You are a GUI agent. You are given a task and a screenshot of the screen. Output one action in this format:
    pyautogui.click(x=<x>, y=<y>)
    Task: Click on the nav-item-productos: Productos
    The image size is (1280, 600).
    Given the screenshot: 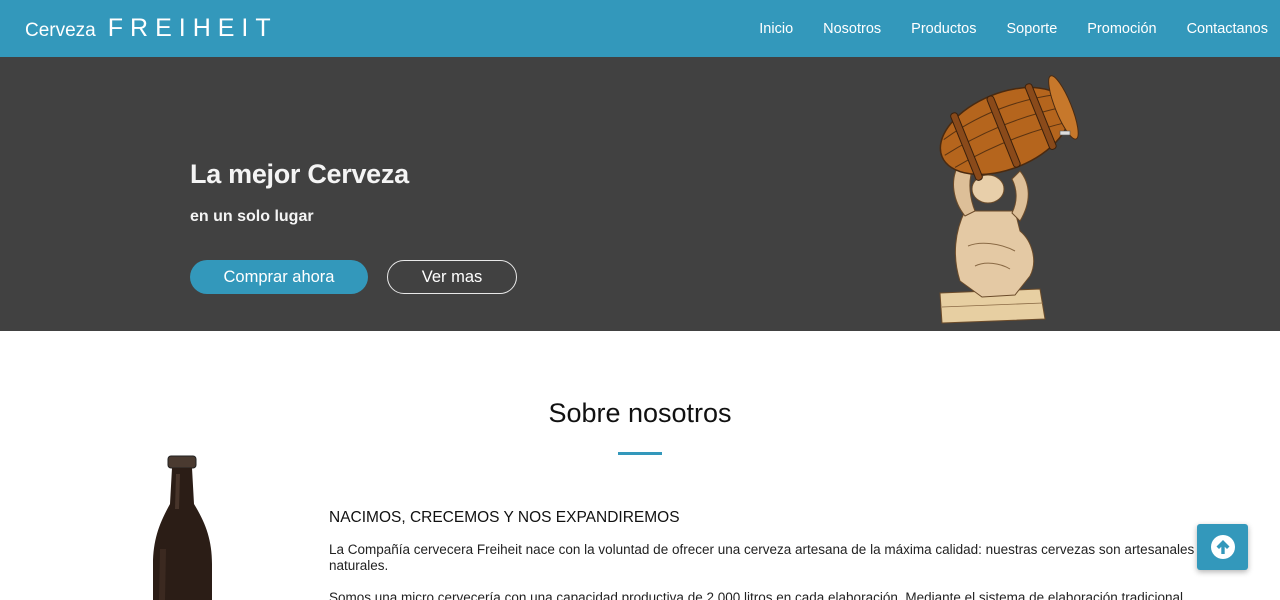 What is the action you would take?
    pyautogui.click(x=943, y=29)
    